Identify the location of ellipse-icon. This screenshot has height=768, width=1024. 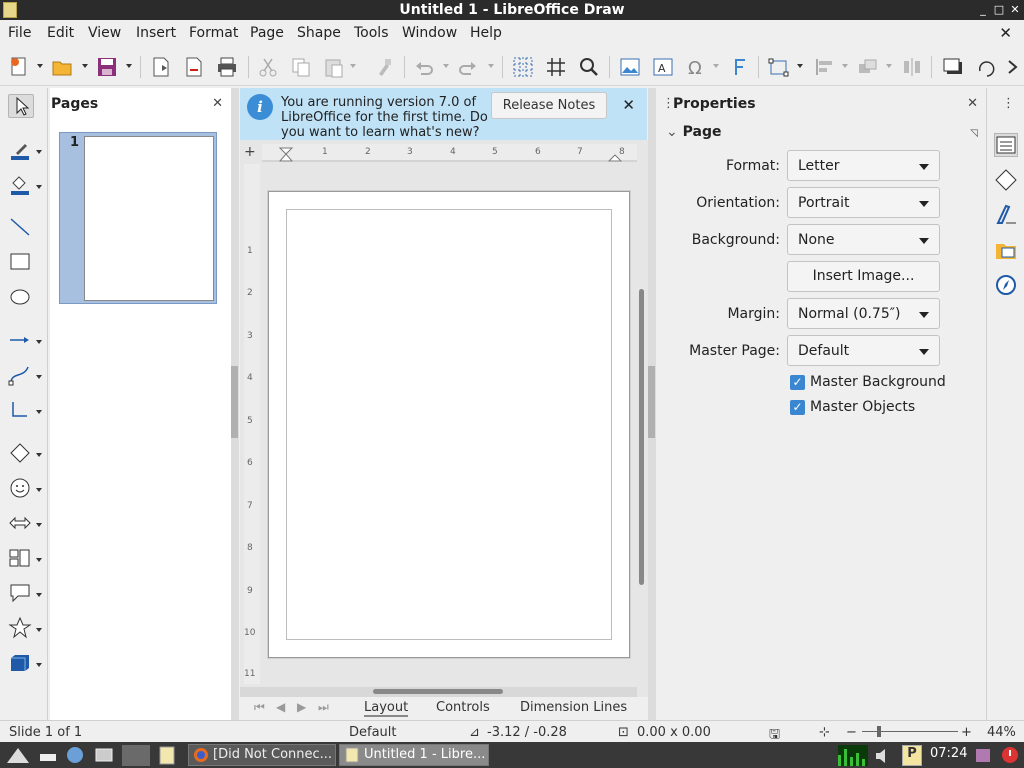
(21, 298).